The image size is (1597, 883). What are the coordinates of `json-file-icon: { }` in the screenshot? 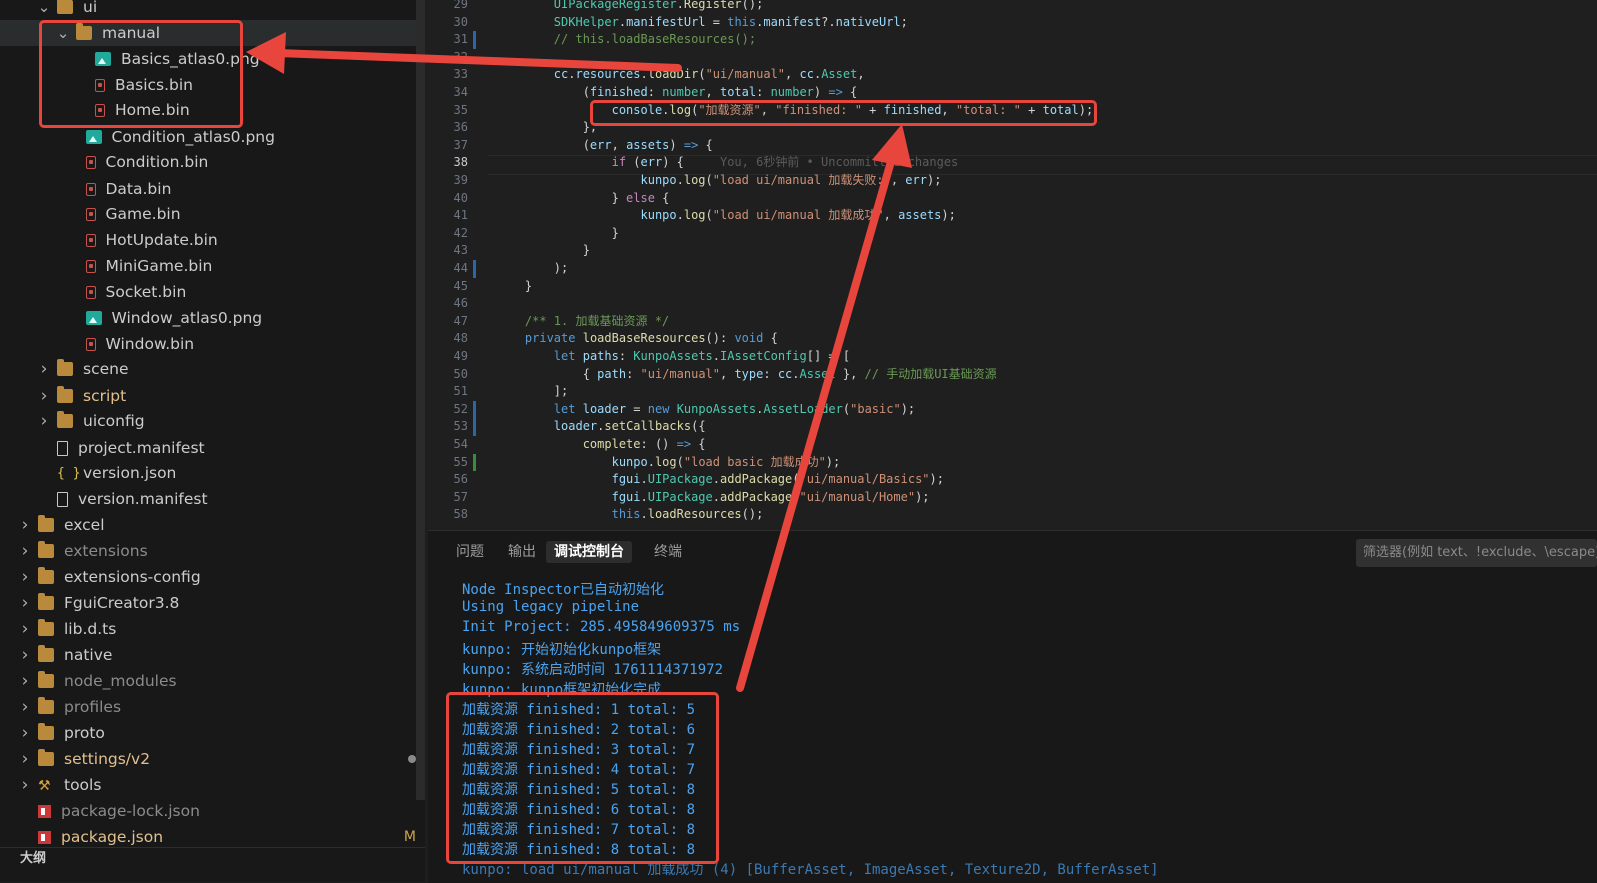 It's located at (69, 473).